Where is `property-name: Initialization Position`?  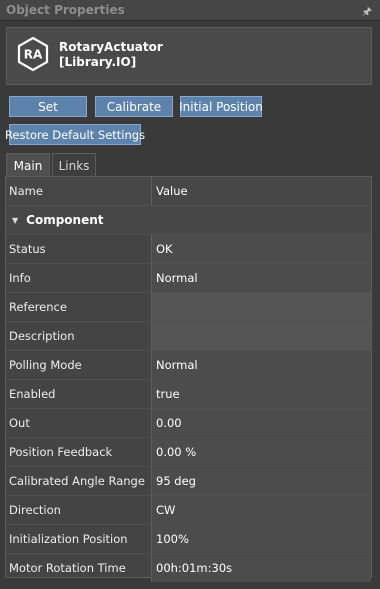
property-name: Initialization Position is located at coordinates (68, 539).